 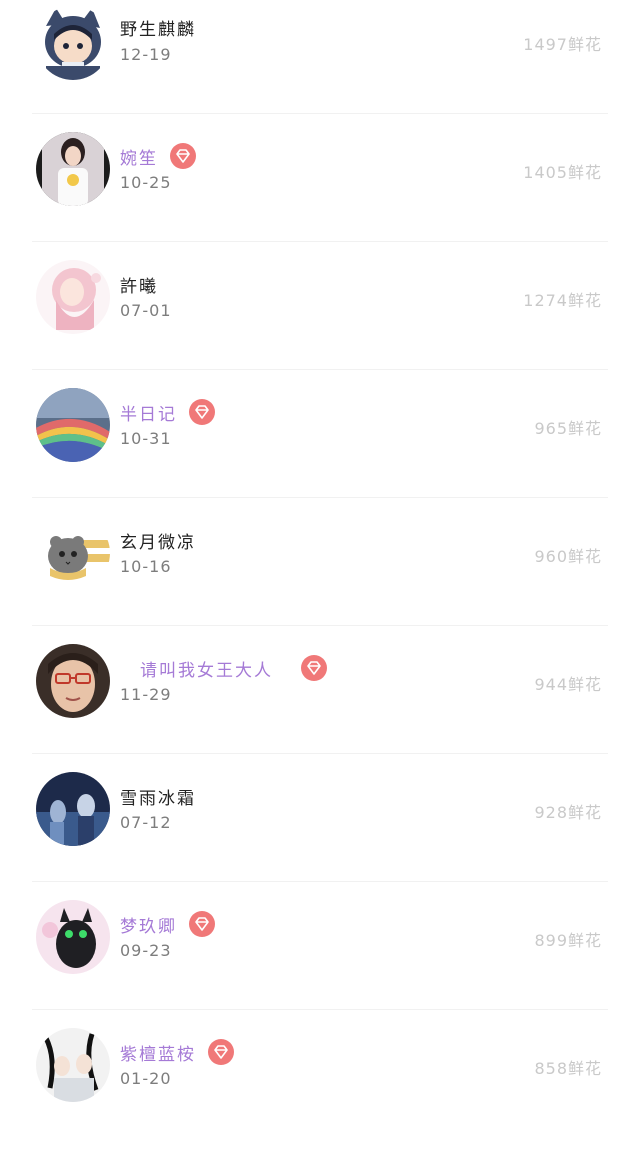 What do you see at coordinates (568, 556) in the screenshot?
I see `flower-count: 960鲜花` at bounding box center [568, 556].